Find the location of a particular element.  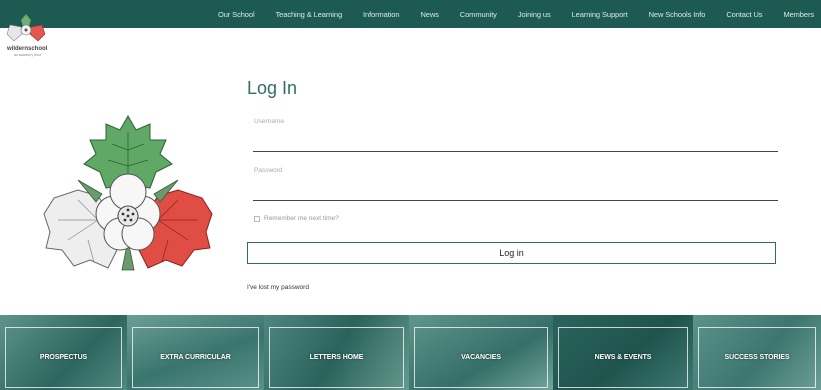

tile-prospectus: PROSPECTUS is located at coordinates (63, 352).